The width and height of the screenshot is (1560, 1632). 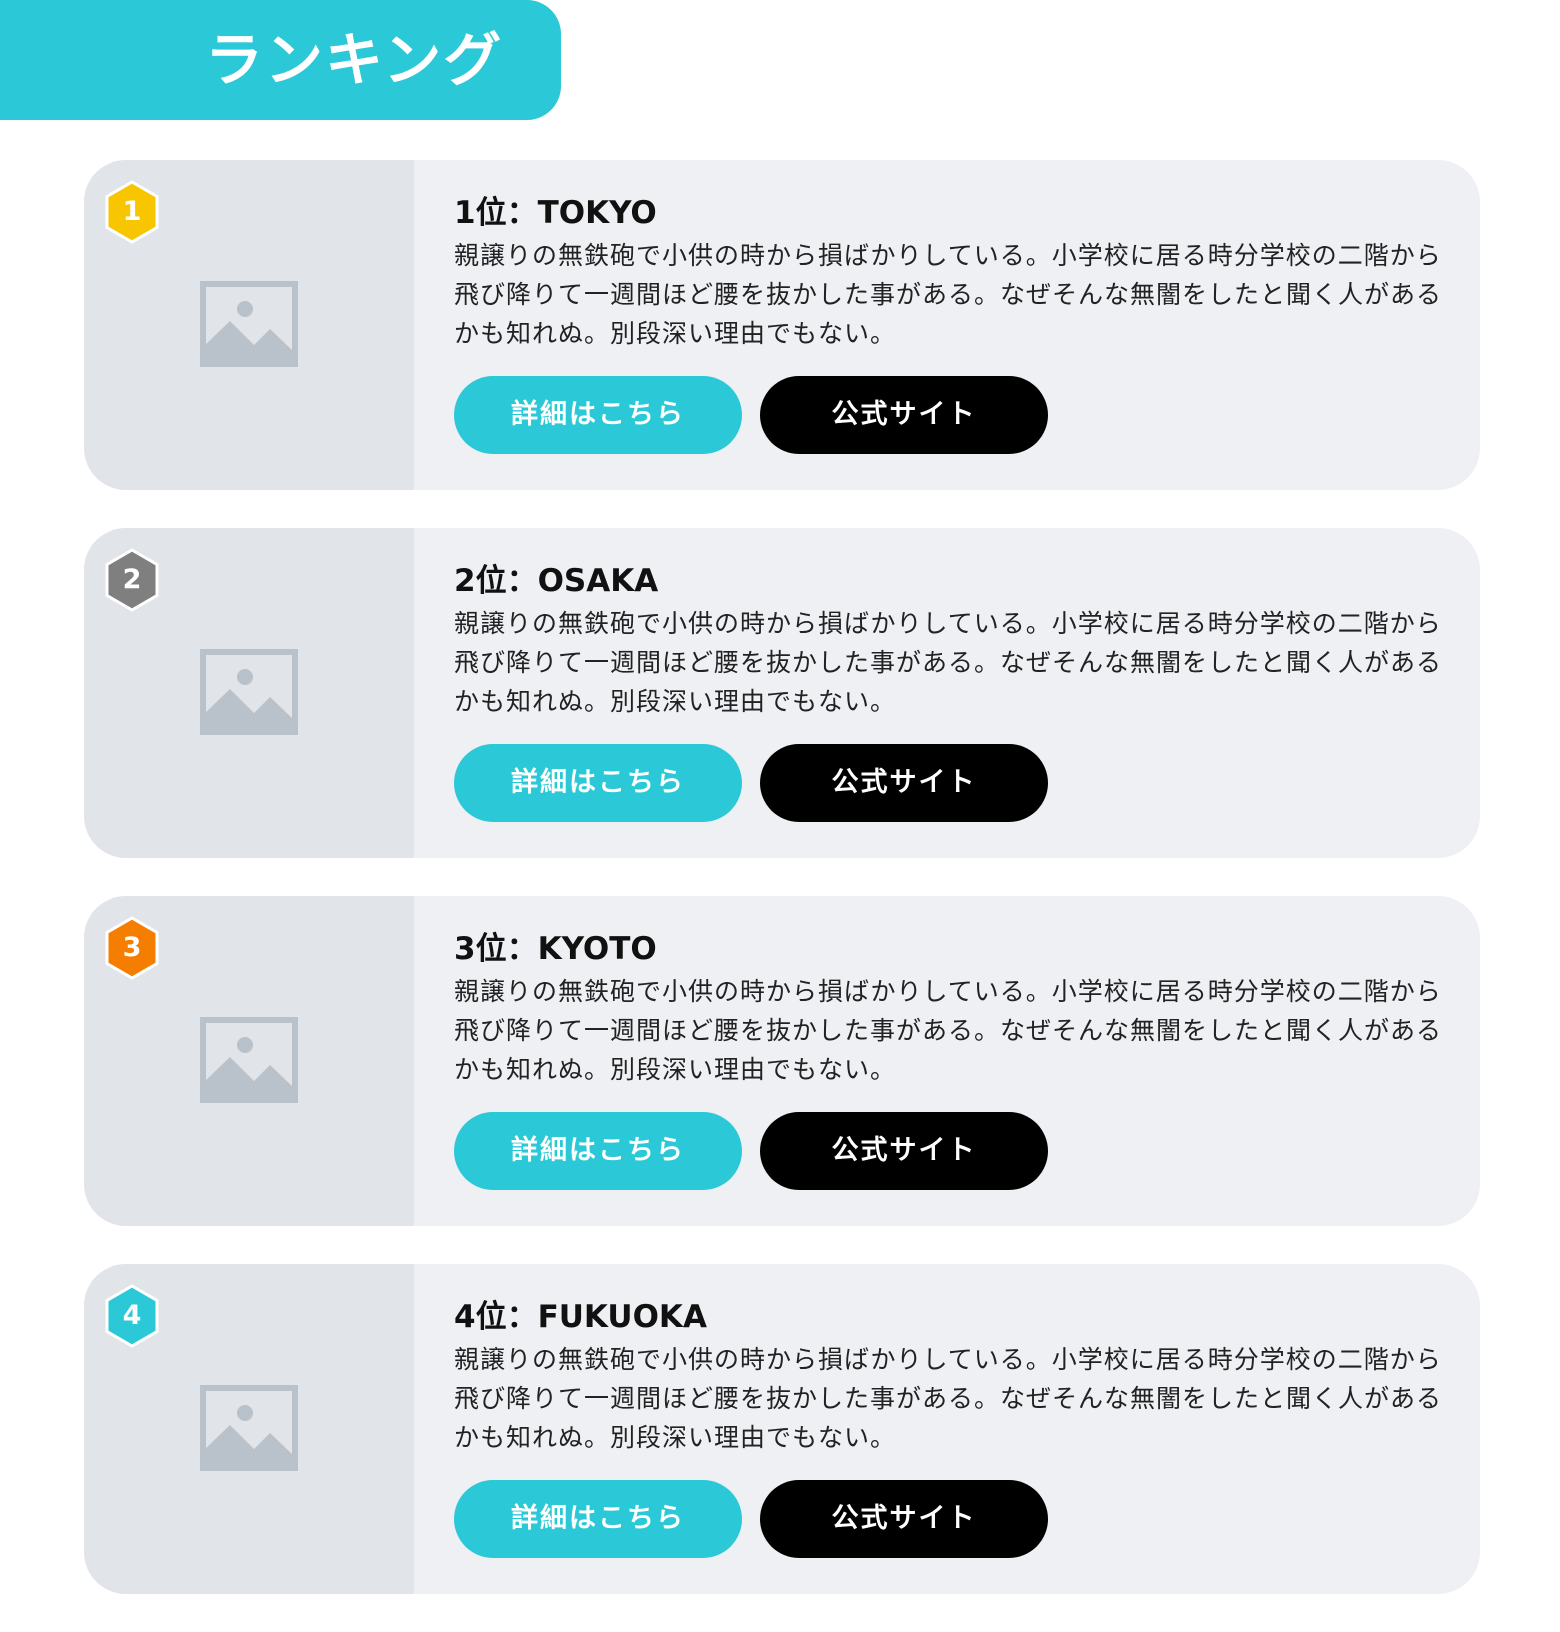 I want to click on rank-number: 3, so click(x=132, y=947).